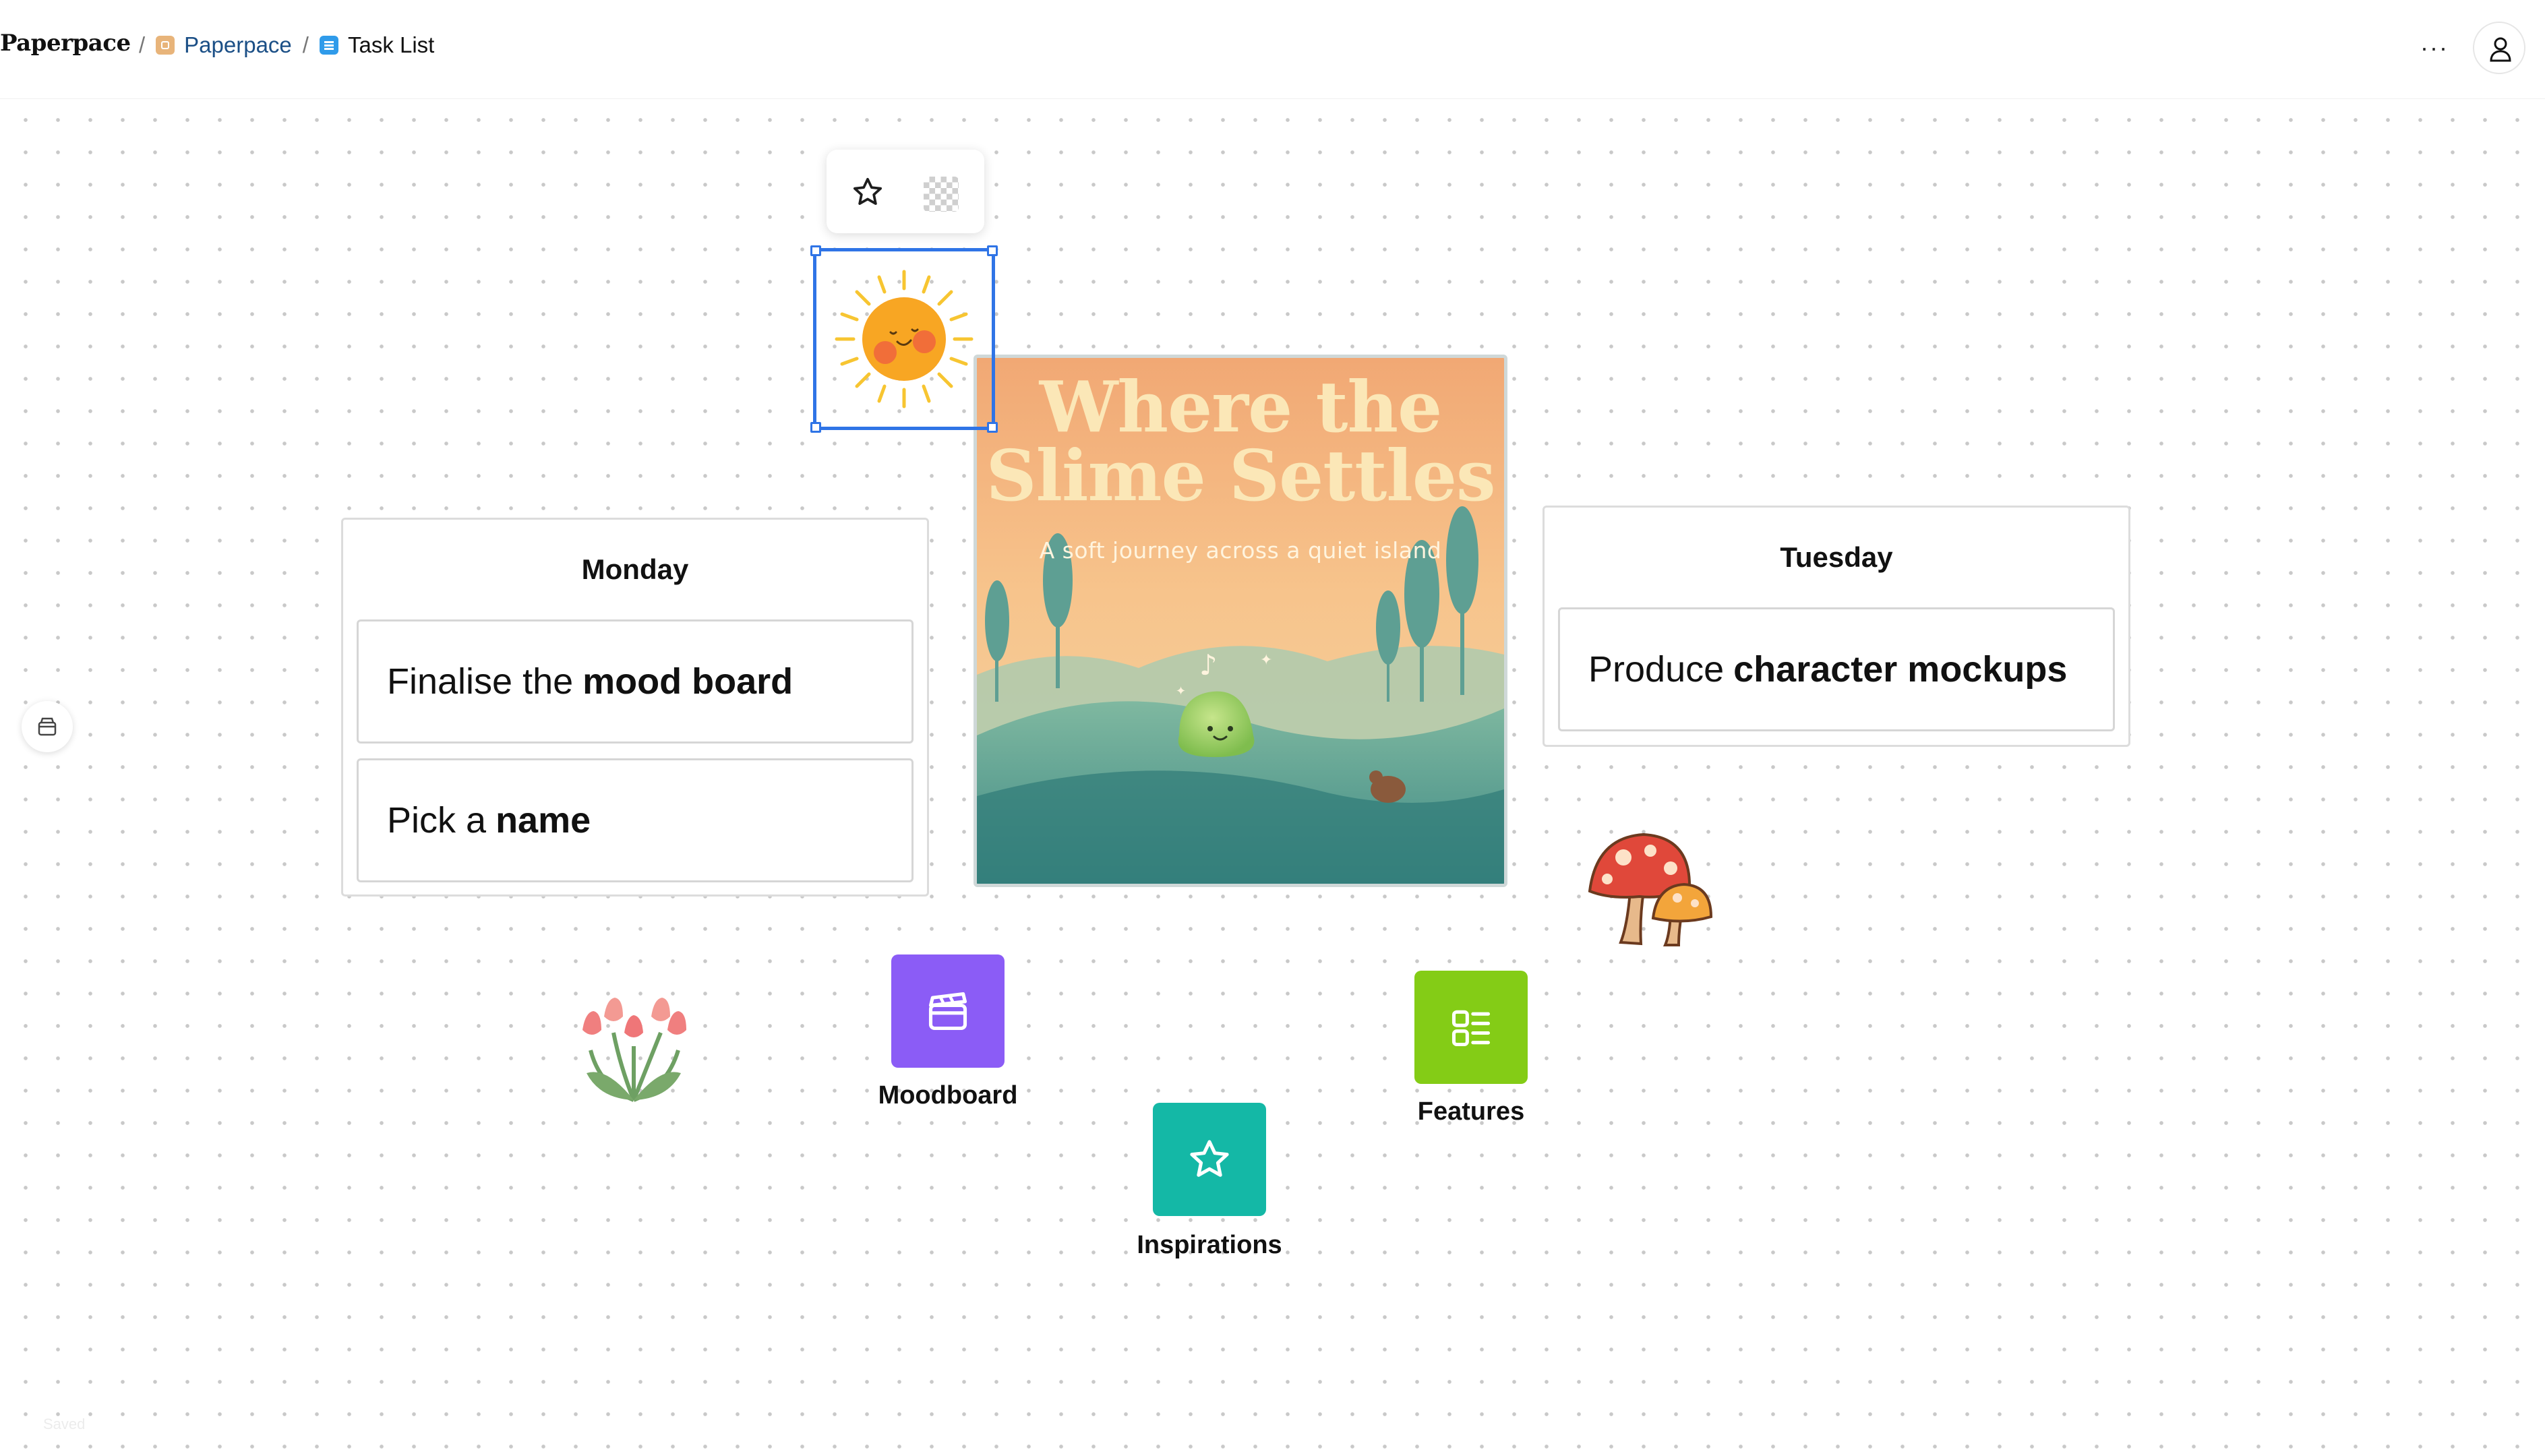 The image size is (2545, 1456). What do you see at coordinates (65, 43) in the screenshot?
I see `brand-logo: Paperpace` at bounding box center [65, 43].